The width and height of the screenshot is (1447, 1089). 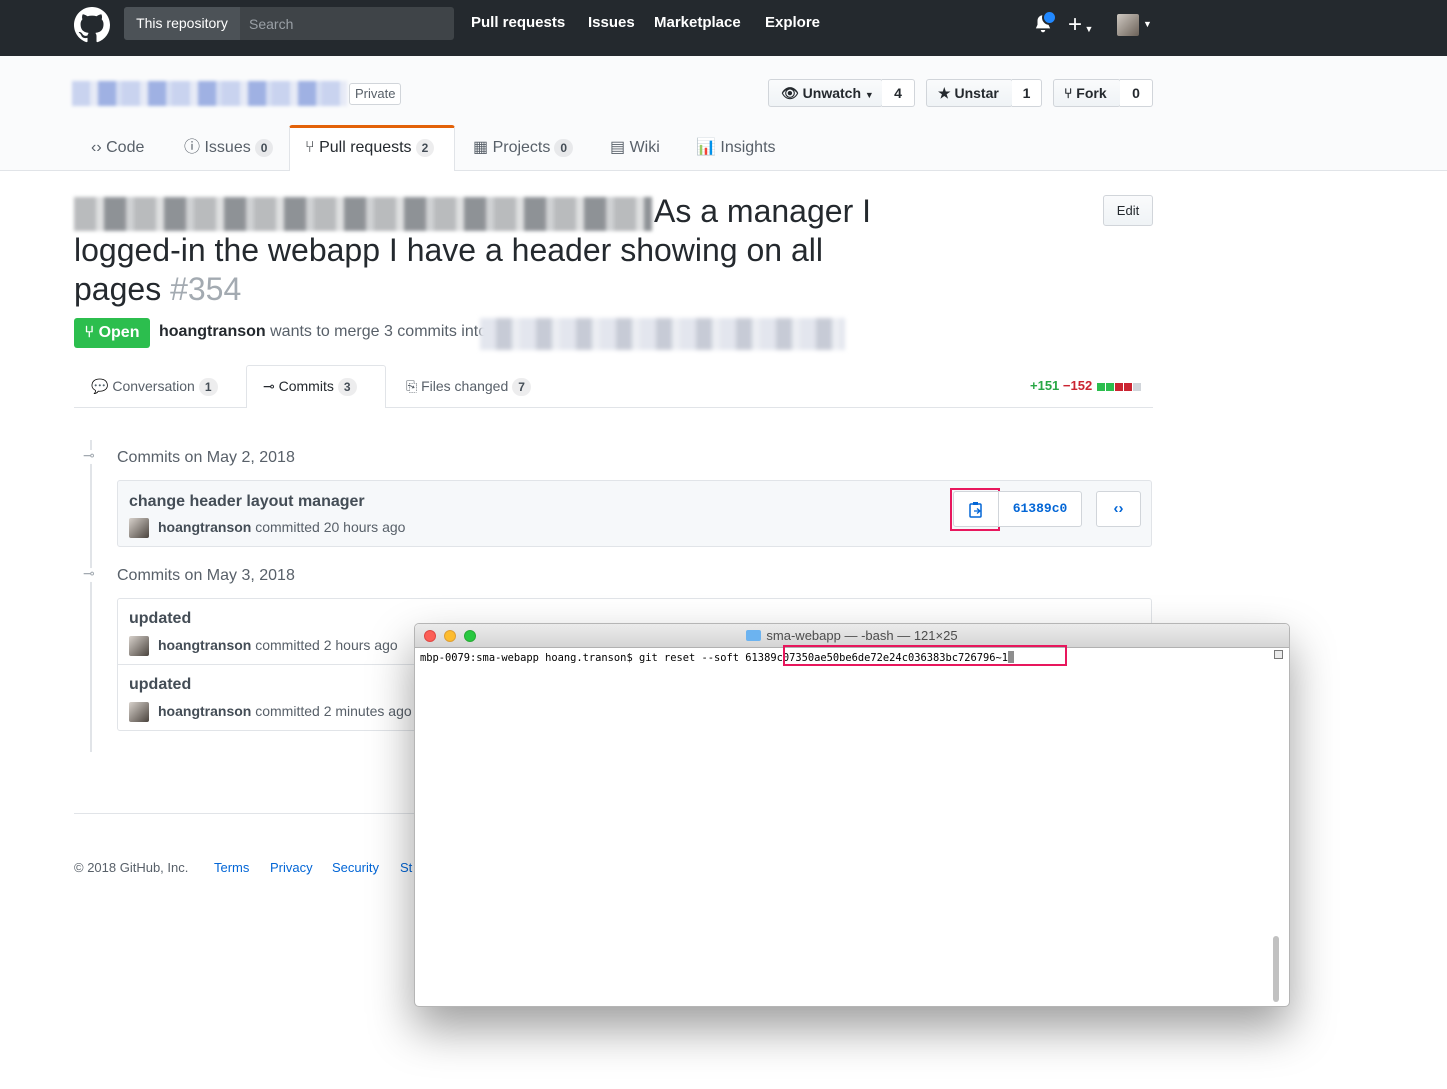 What do you see at coordinates (1049, 17) in the screenshot?
I see `notification-indicator` at bounding box center [1049, 17].